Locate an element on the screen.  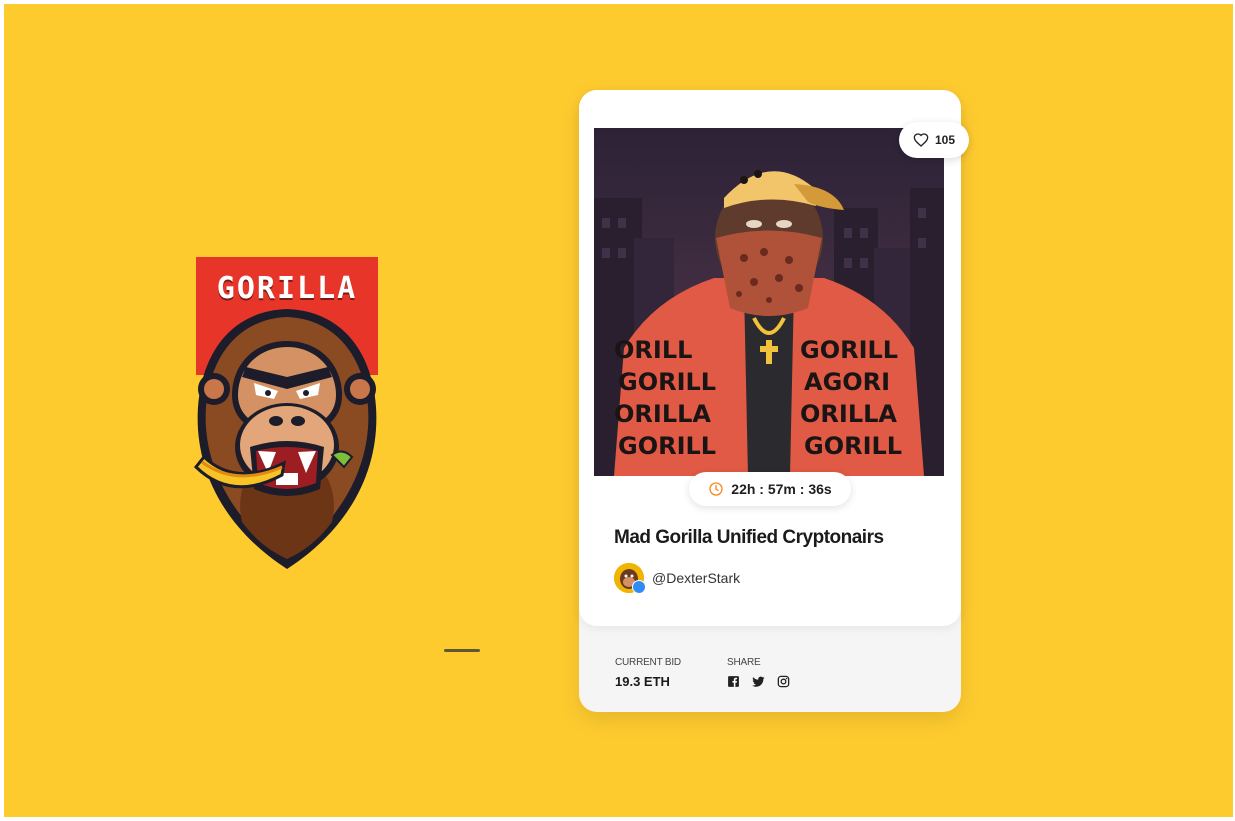
creator-handle: @DexterStark is located at coordinates (696, 578).